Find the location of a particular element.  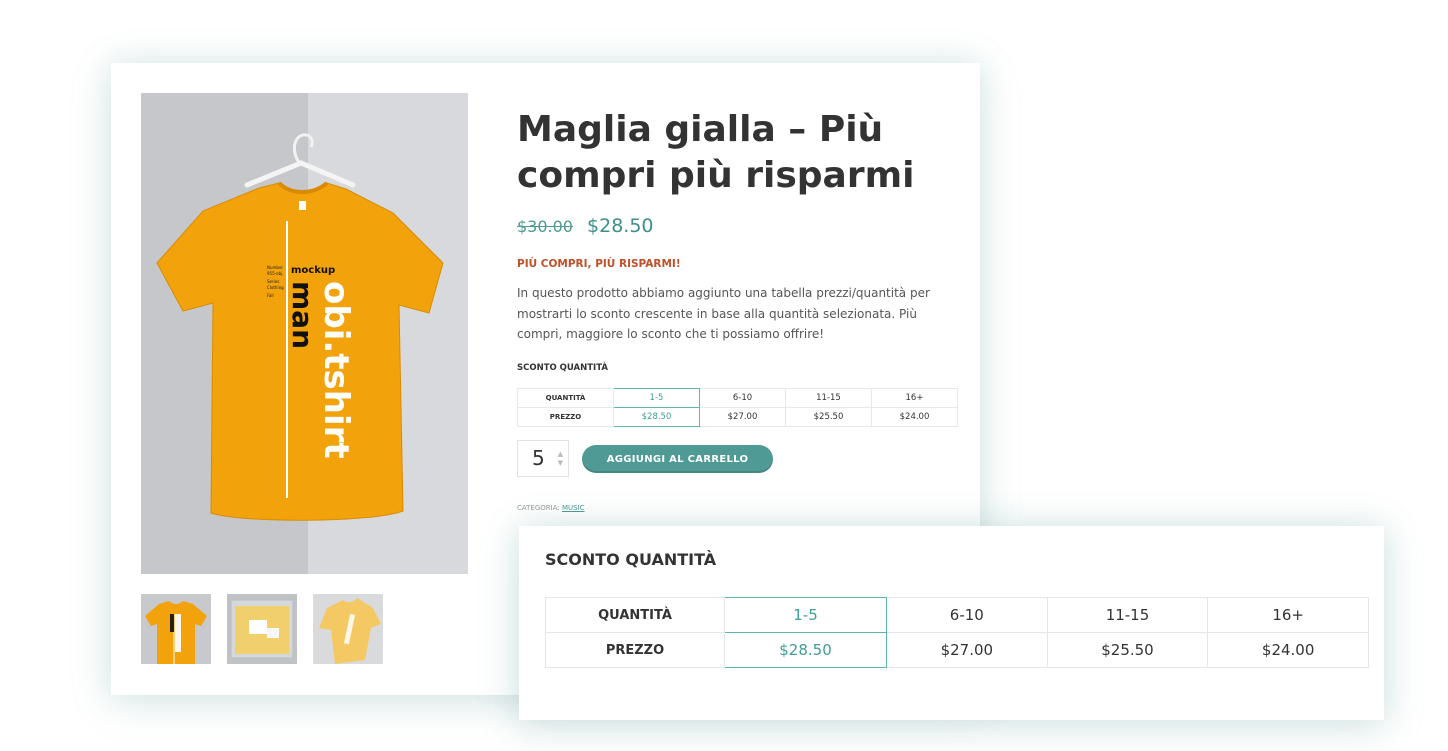

zoom-tier-price: $24.00 is located at coordinates (1288, 650).